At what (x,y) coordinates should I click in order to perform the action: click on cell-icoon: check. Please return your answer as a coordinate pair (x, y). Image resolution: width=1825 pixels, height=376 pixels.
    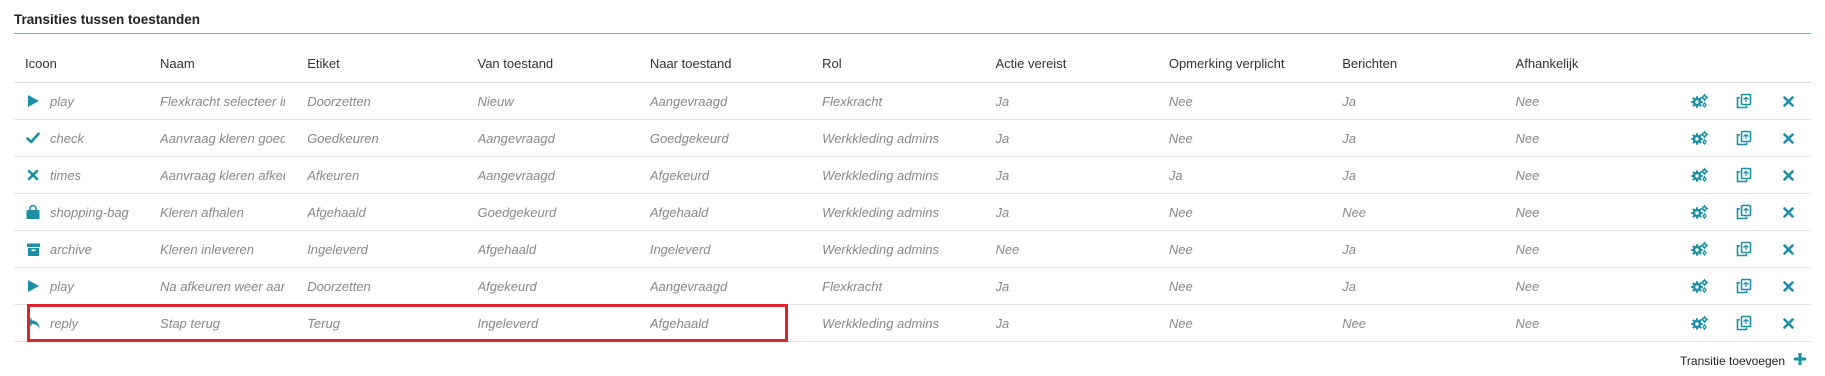
    Looking at the image, I should click on (82, 138).